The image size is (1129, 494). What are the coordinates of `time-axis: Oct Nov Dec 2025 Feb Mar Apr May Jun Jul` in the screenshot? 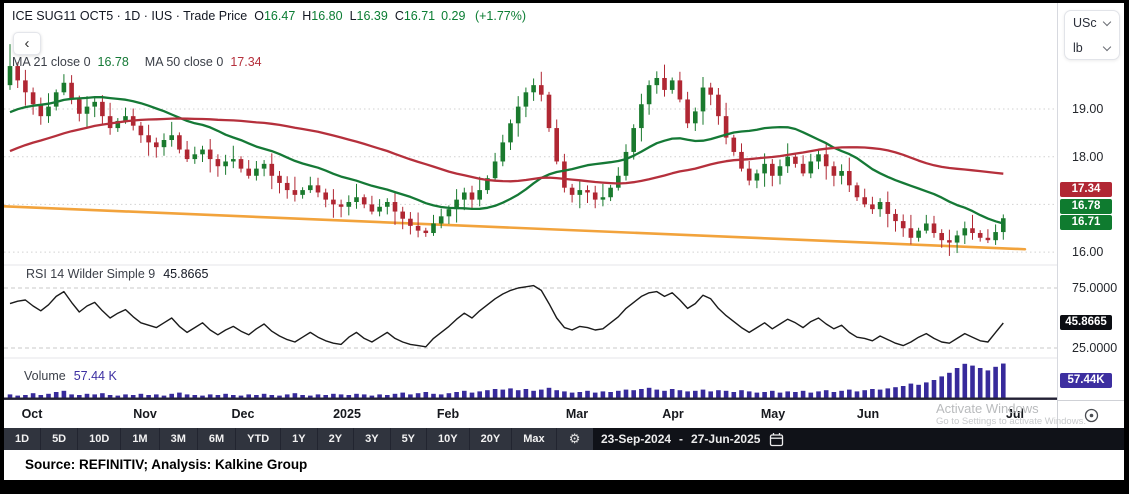 It's located at (530, 414).